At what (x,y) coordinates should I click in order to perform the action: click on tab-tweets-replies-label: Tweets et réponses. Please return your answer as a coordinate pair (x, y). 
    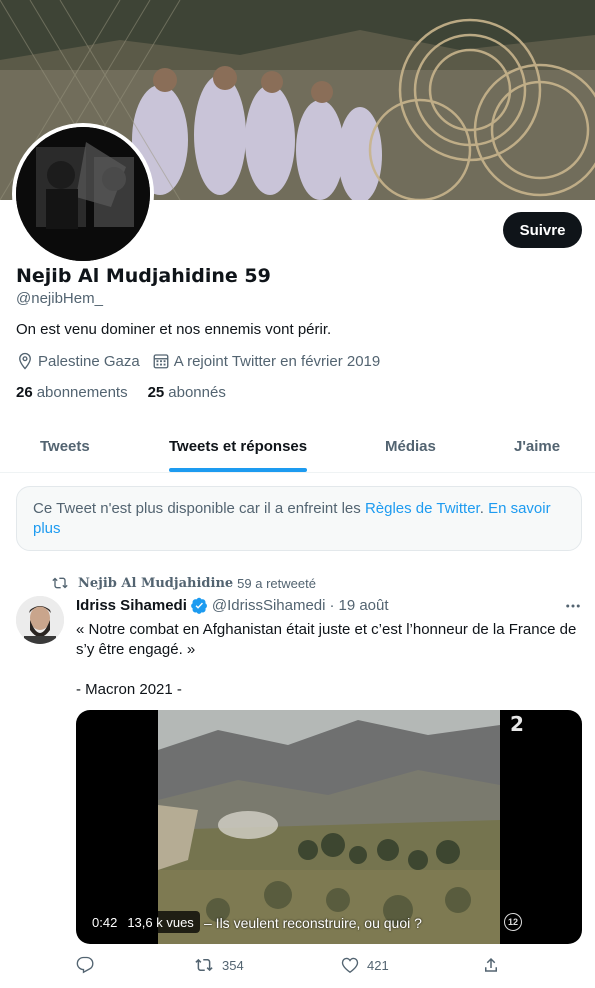
    Looking at the image, I should click on (238, 446).